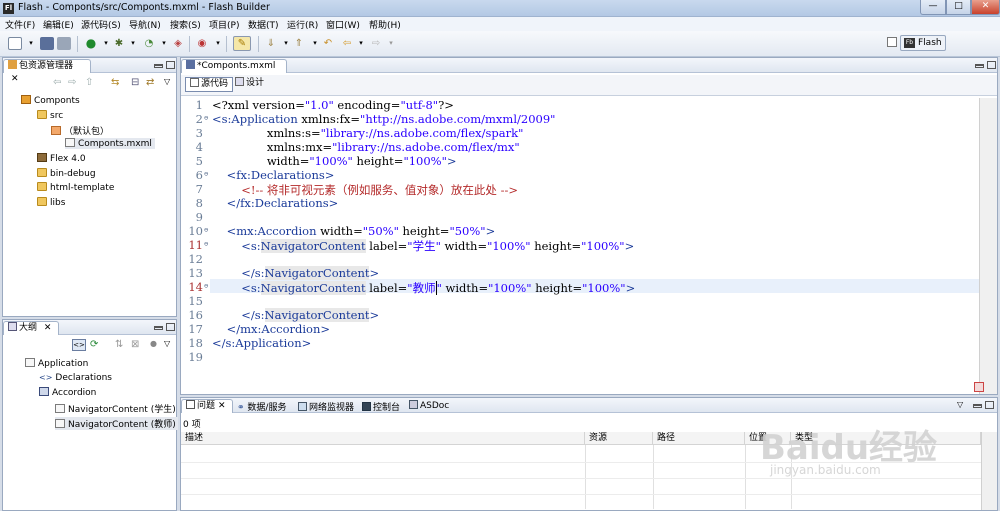 This screenshot has height=511, width=1000. What do you see at coordinates (135, 82) in the screenshot?
I see `collapse-all-icon: ⊟` at bounding box center [135, 82].